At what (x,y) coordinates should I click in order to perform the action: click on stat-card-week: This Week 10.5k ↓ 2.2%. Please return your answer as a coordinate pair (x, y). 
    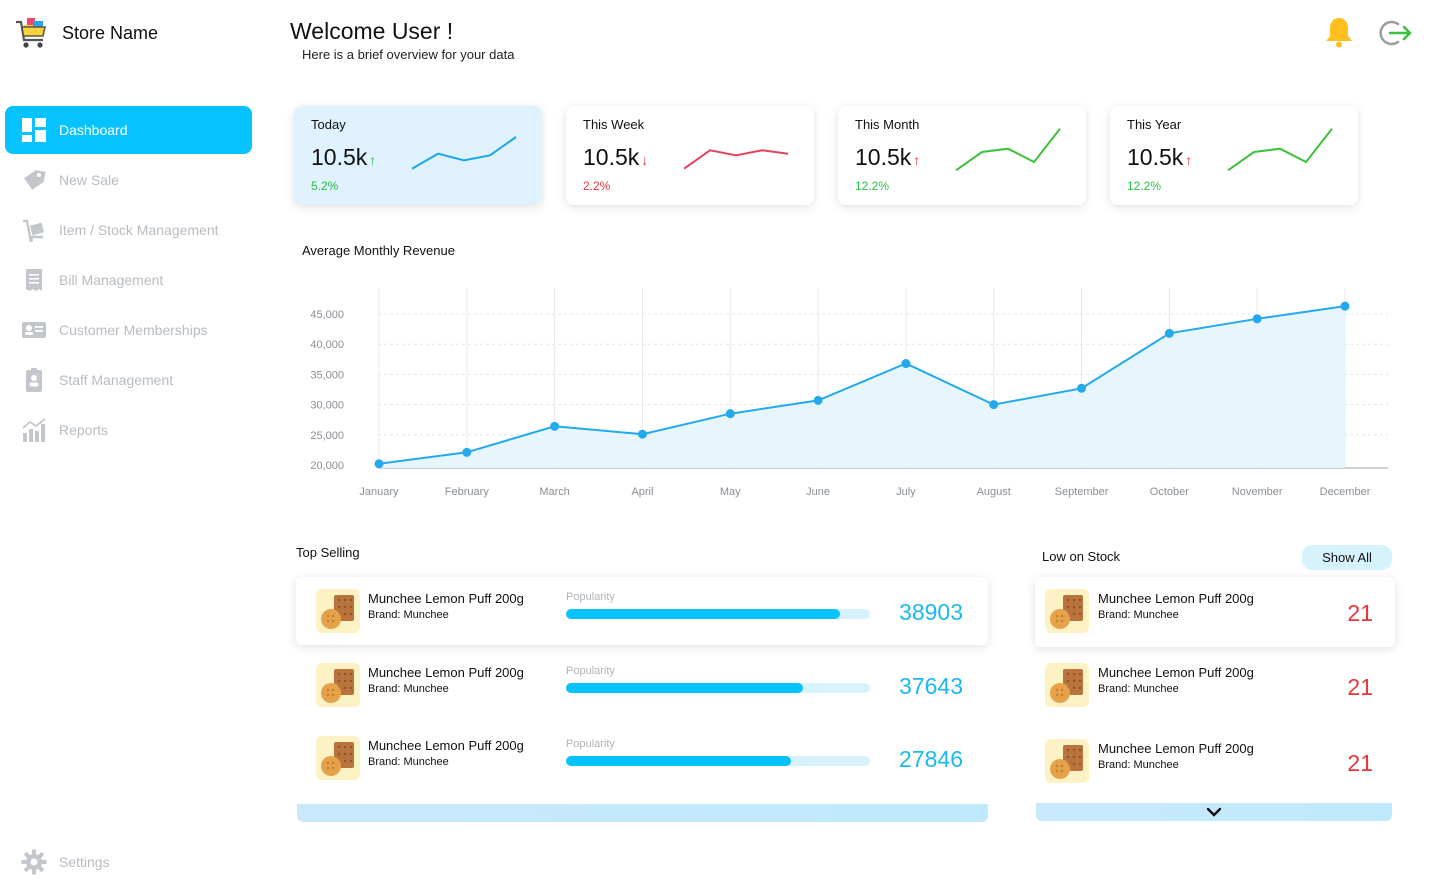
    Looking at the image, I should click on (690, 155).